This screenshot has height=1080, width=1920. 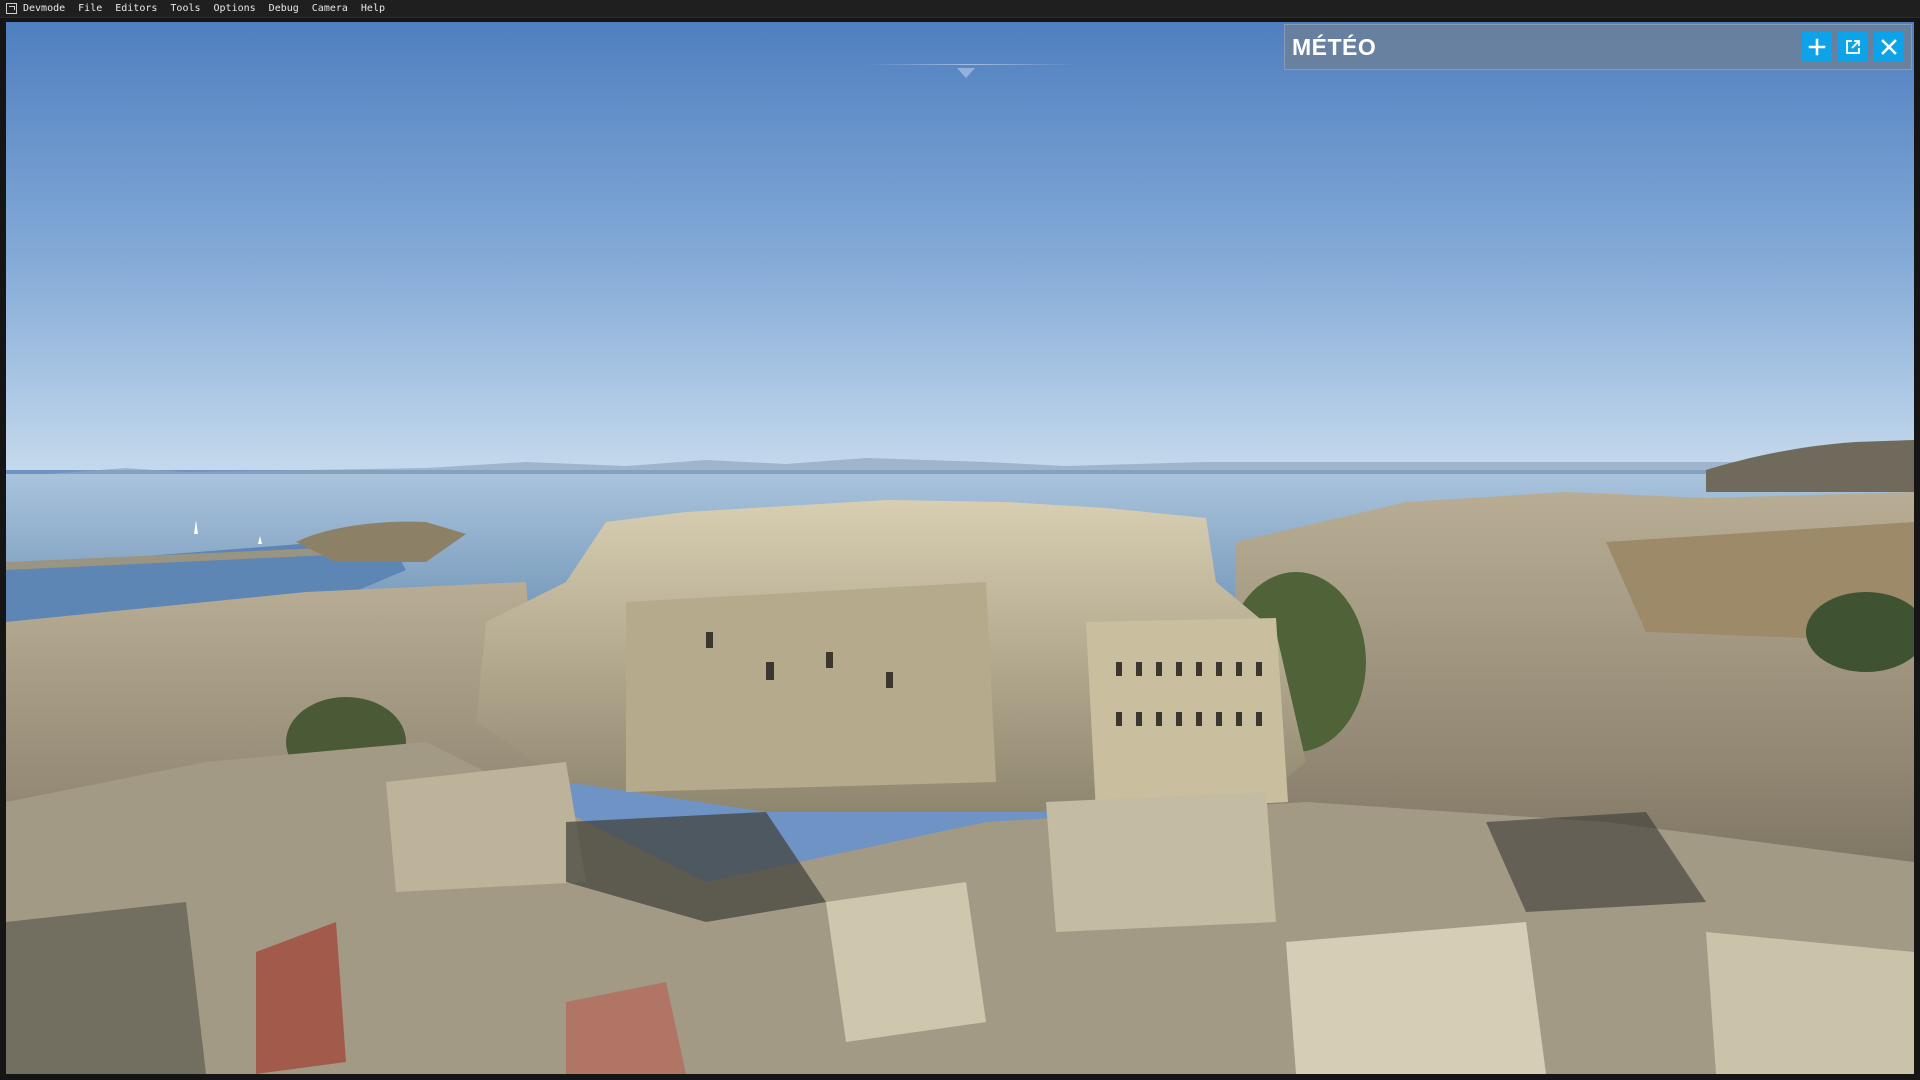 I want to click on devmode-icon, so click(x=11, y=8).